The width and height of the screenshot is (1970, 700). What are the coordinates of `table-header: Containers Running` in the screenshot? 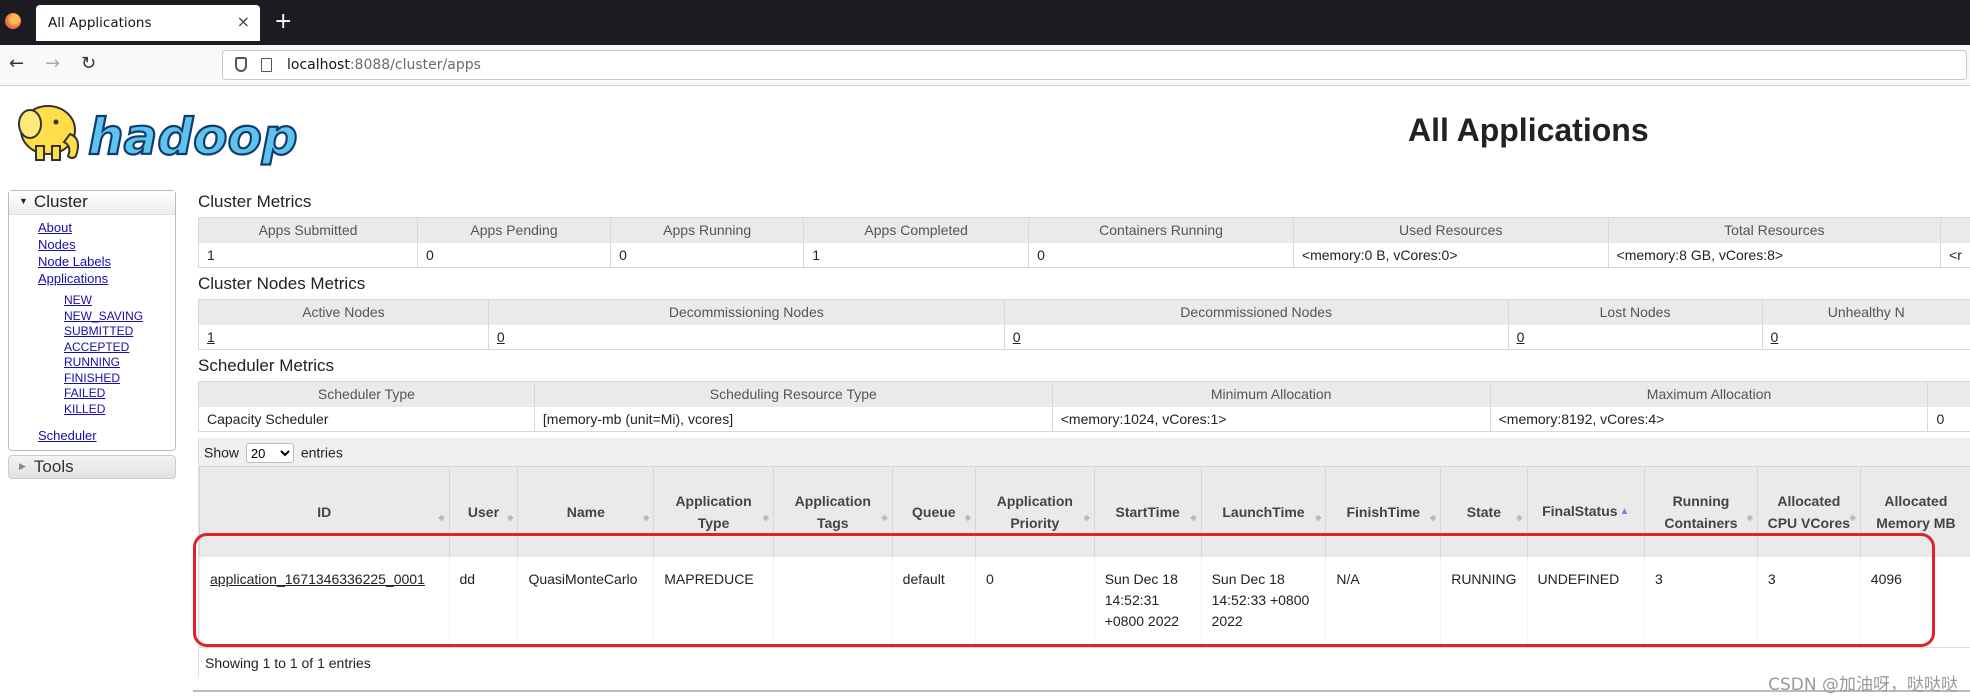 It's located at (1161, 230).